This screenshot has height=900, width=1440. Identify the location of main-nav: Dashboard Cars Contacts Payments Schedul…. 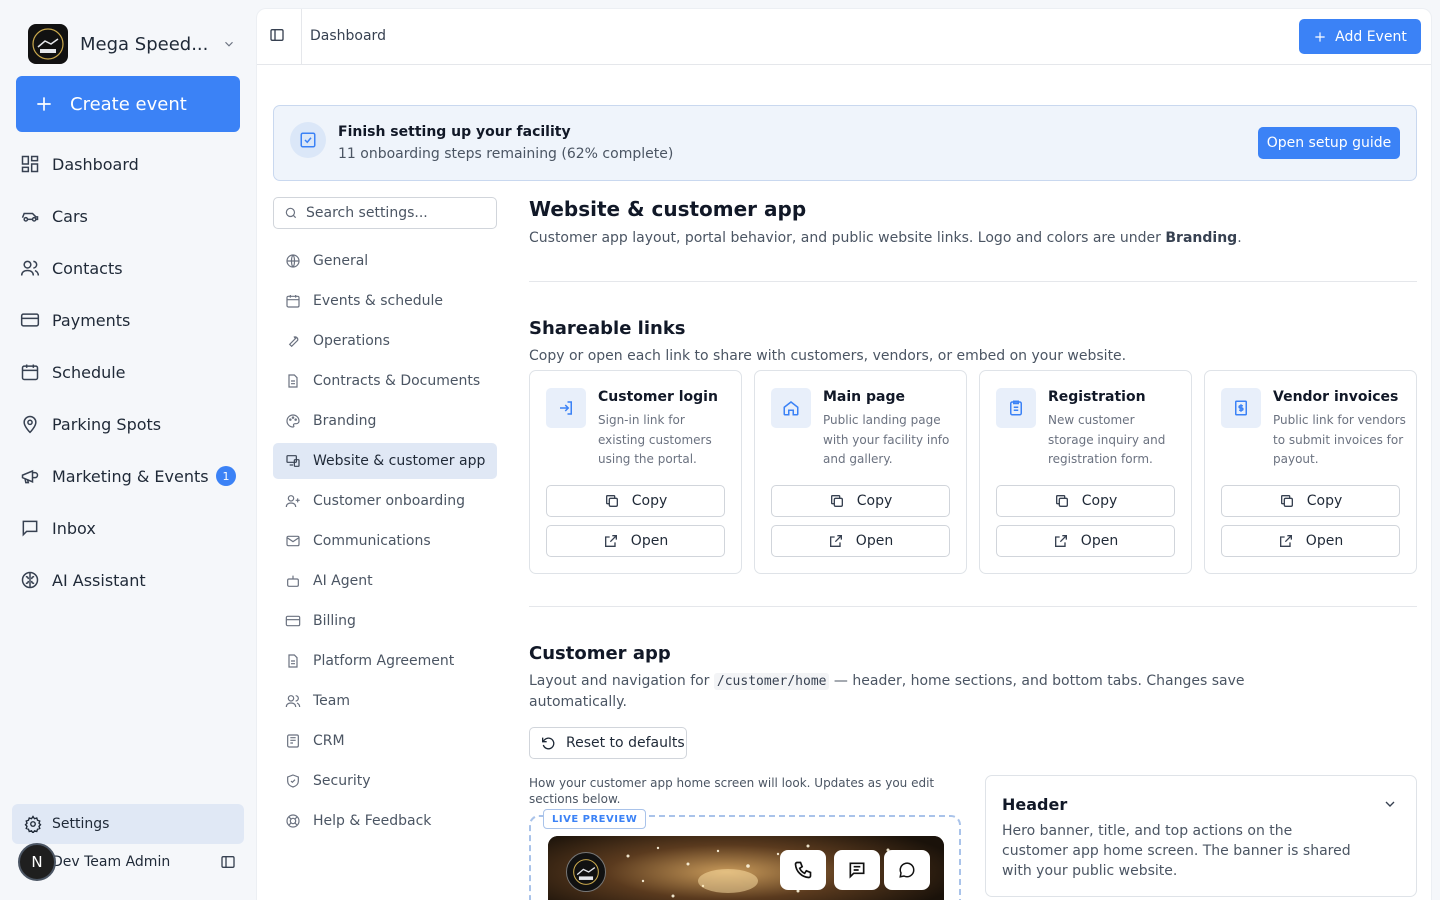
(128, 372).